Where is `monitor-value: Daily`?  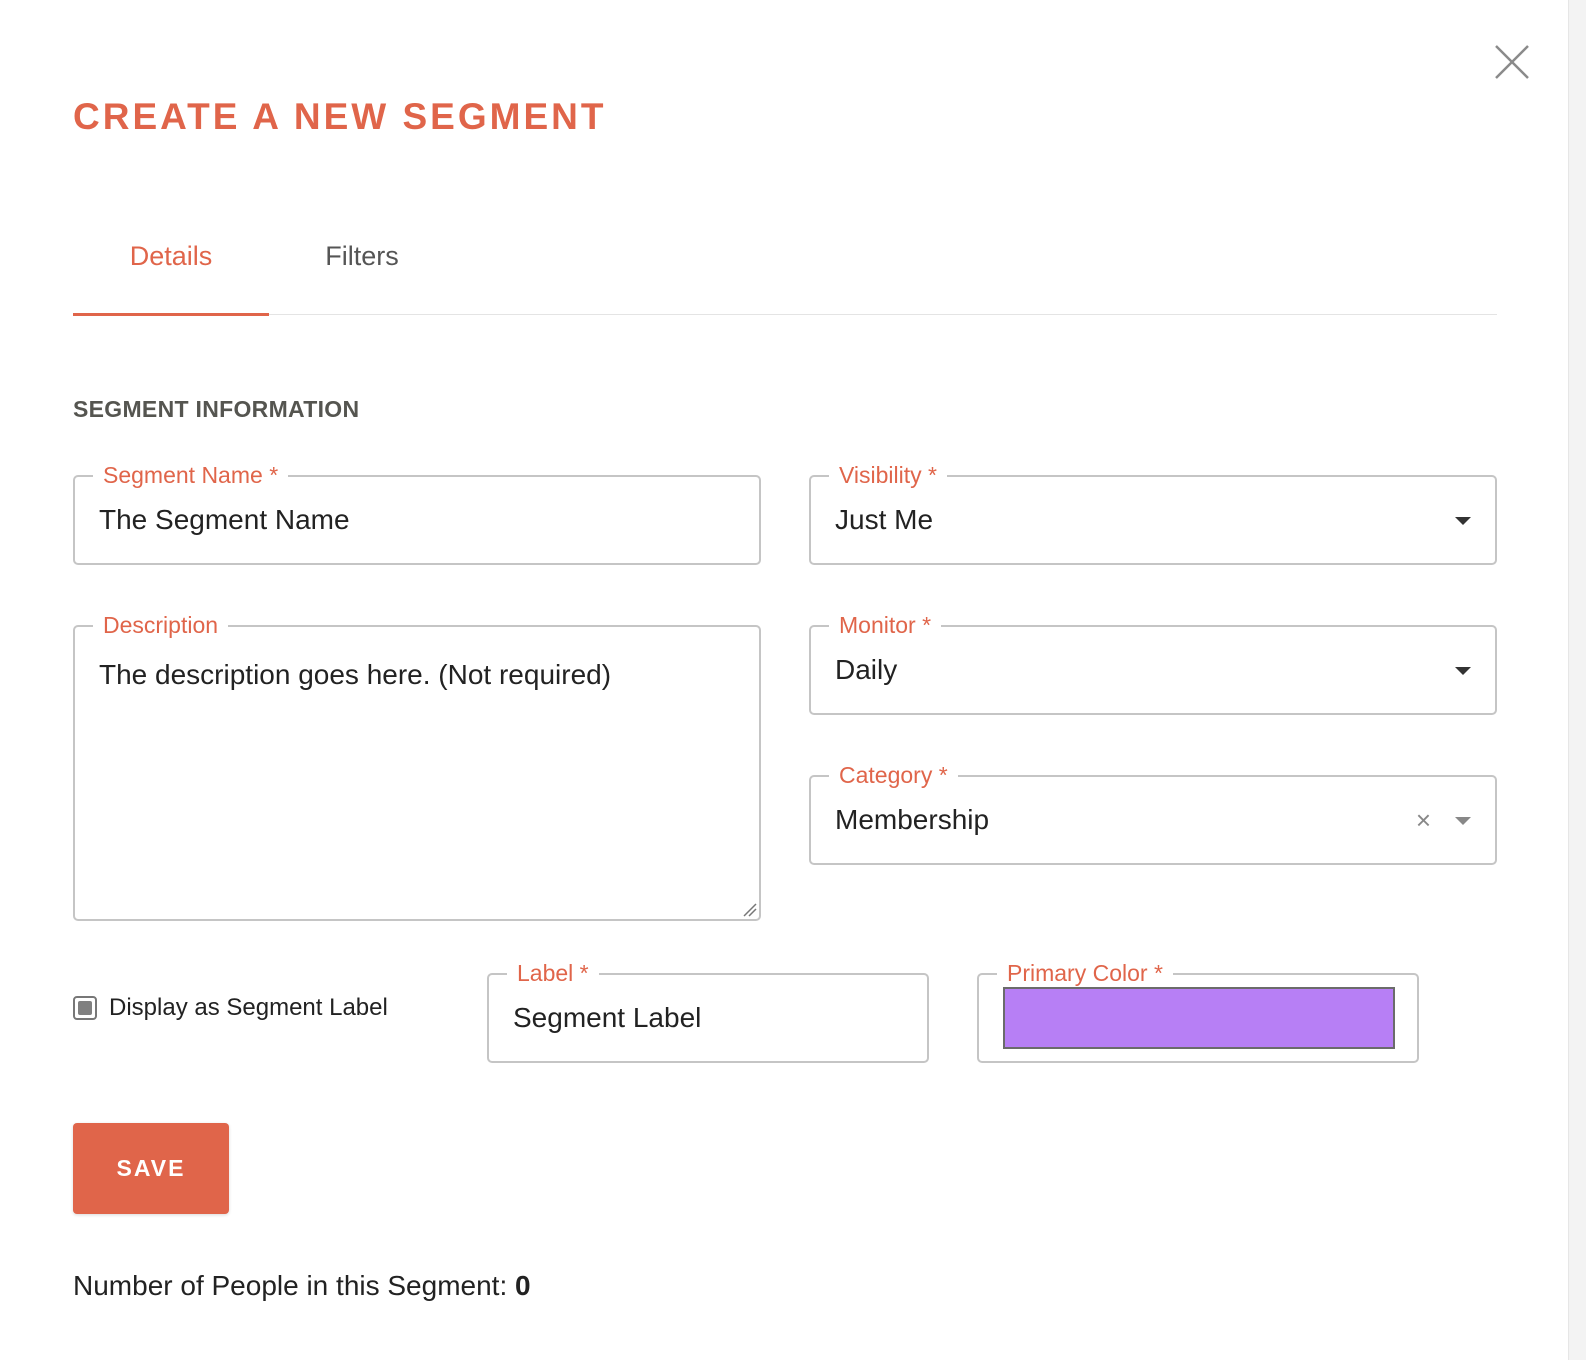
monitor-value: Daily is located at coordinates (866, 669).